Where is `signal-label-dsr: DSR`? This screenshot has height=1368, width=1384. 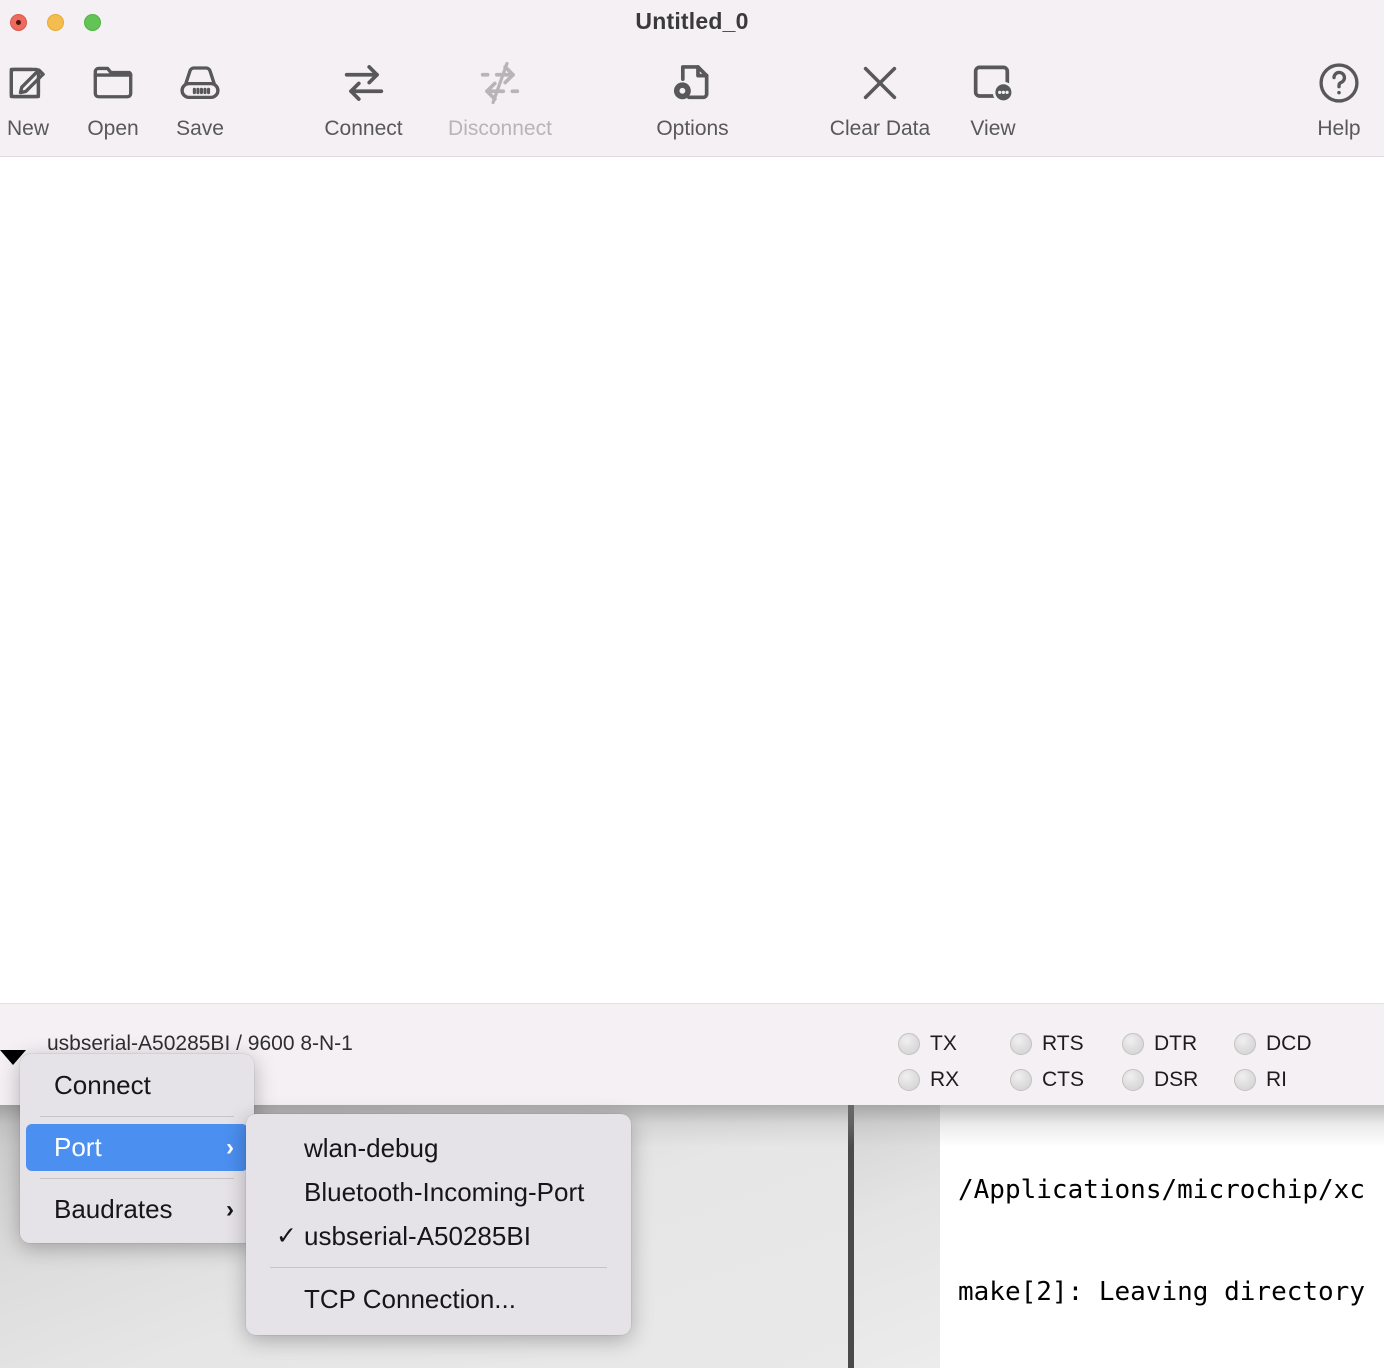
signal-label-dsr: DSR is located at coordinates (1176, 1079).